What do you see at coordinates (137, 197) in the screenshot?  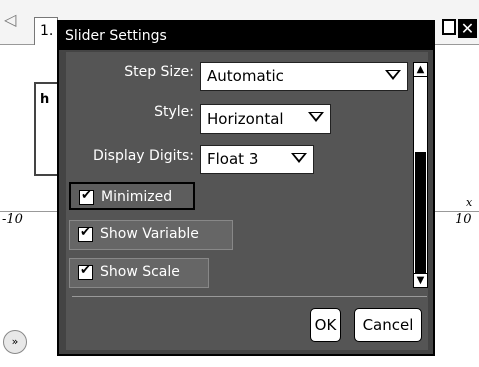 I see `minimized-label: Minimized` at bounding box center [137, 197].